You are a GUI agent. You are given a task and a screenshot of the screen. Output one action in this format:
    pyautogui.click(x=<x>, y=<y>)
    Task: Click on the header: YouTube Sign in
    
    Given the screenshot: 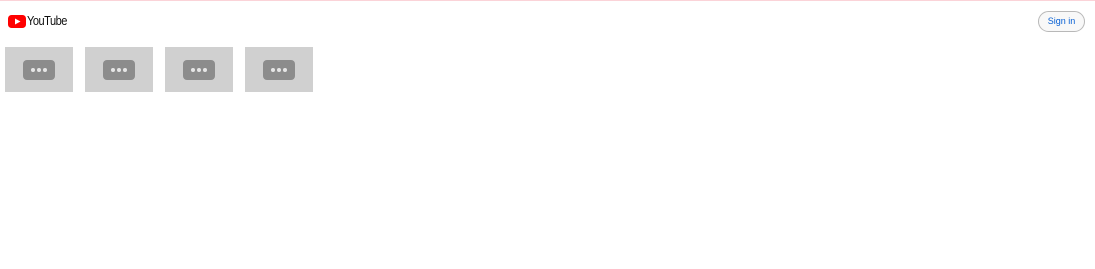 What is the action you would take?
    pyautogui.click(x=547, y=21)
    